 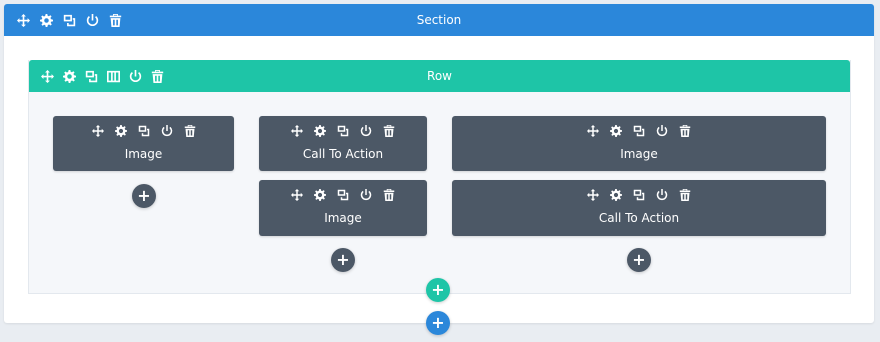 What do you see at coordinates (439, 76) in the screenshot?
I see `row-header: Row` at bounding box center [439, 76].